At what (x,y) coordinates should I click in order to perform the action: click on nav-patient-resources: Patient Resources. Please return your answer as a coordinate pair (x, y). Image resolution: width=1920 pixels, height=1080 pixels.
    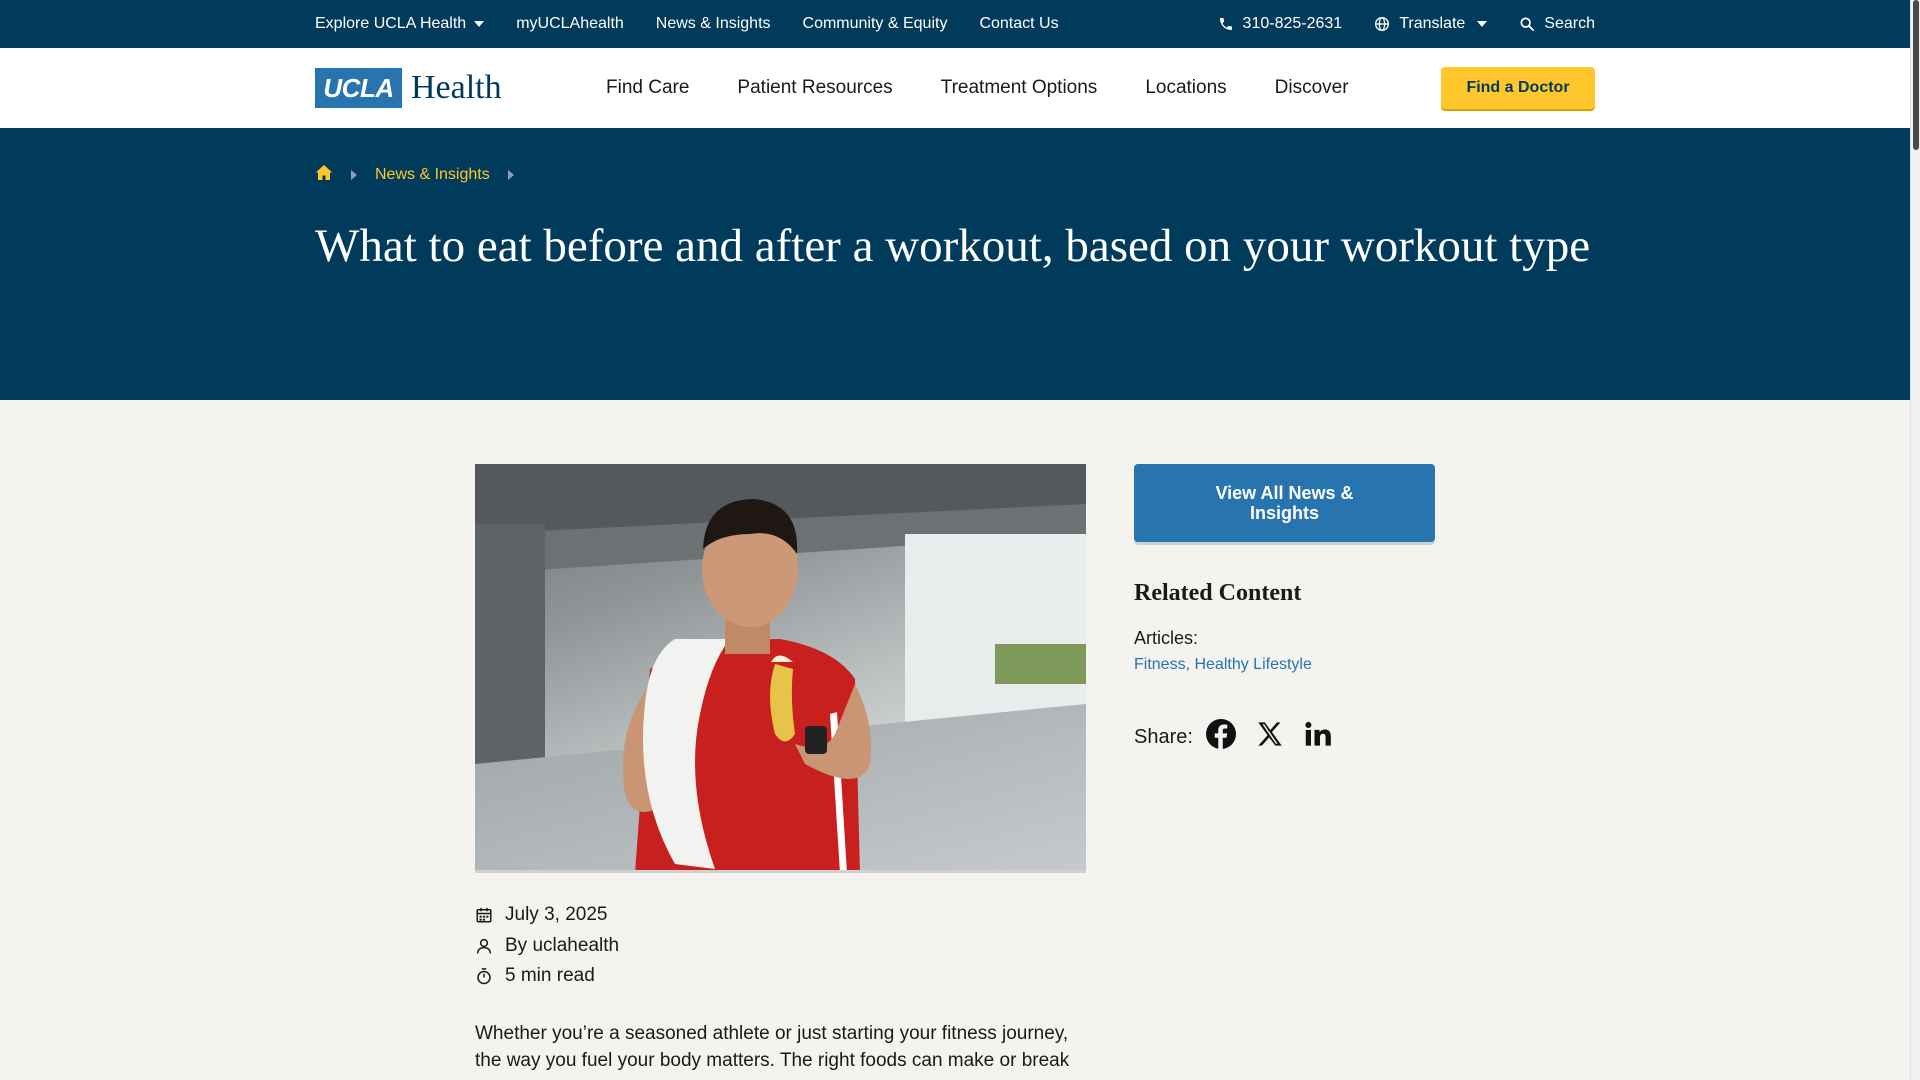
    Looking at the image, I should click on (814, 88).